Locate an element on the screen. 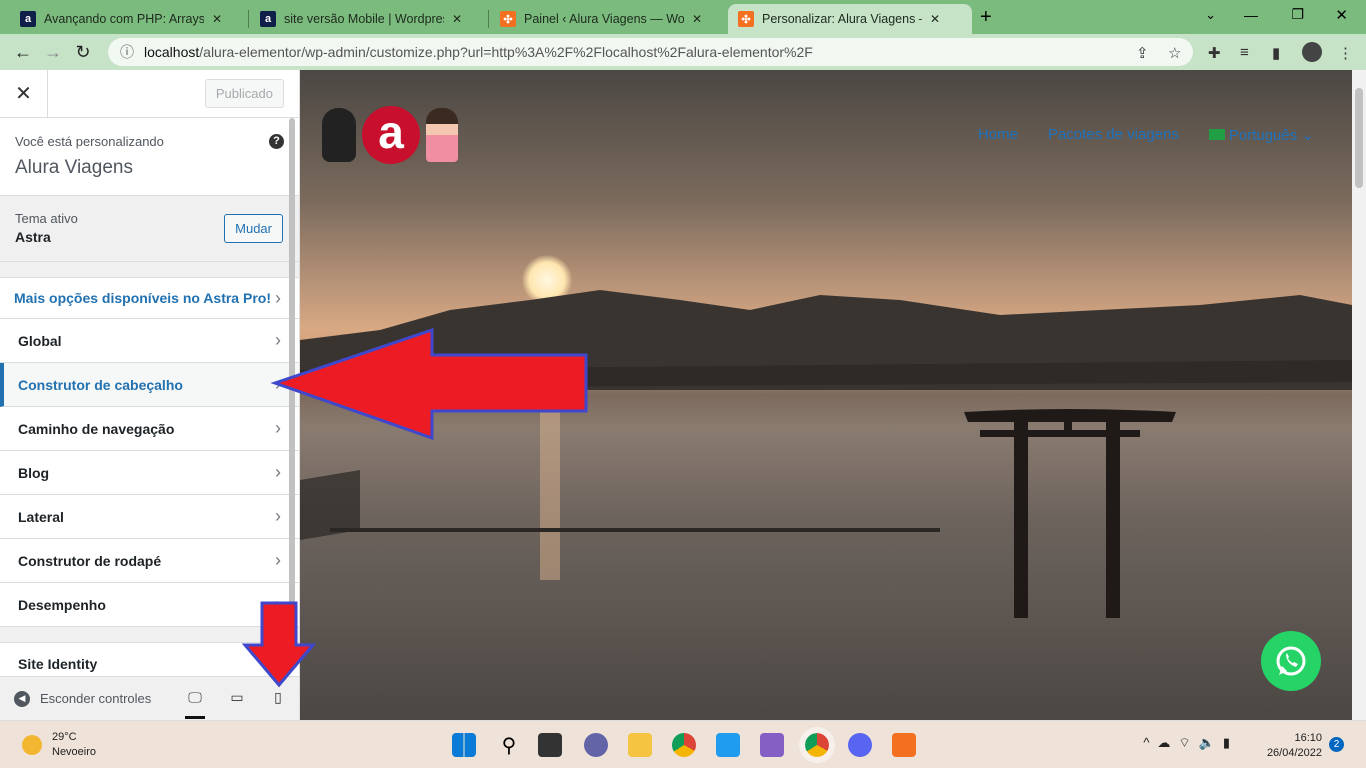 This screenshot has height=768, width=1366. restore-button: ❐ is located at coordinates (1297, 14).